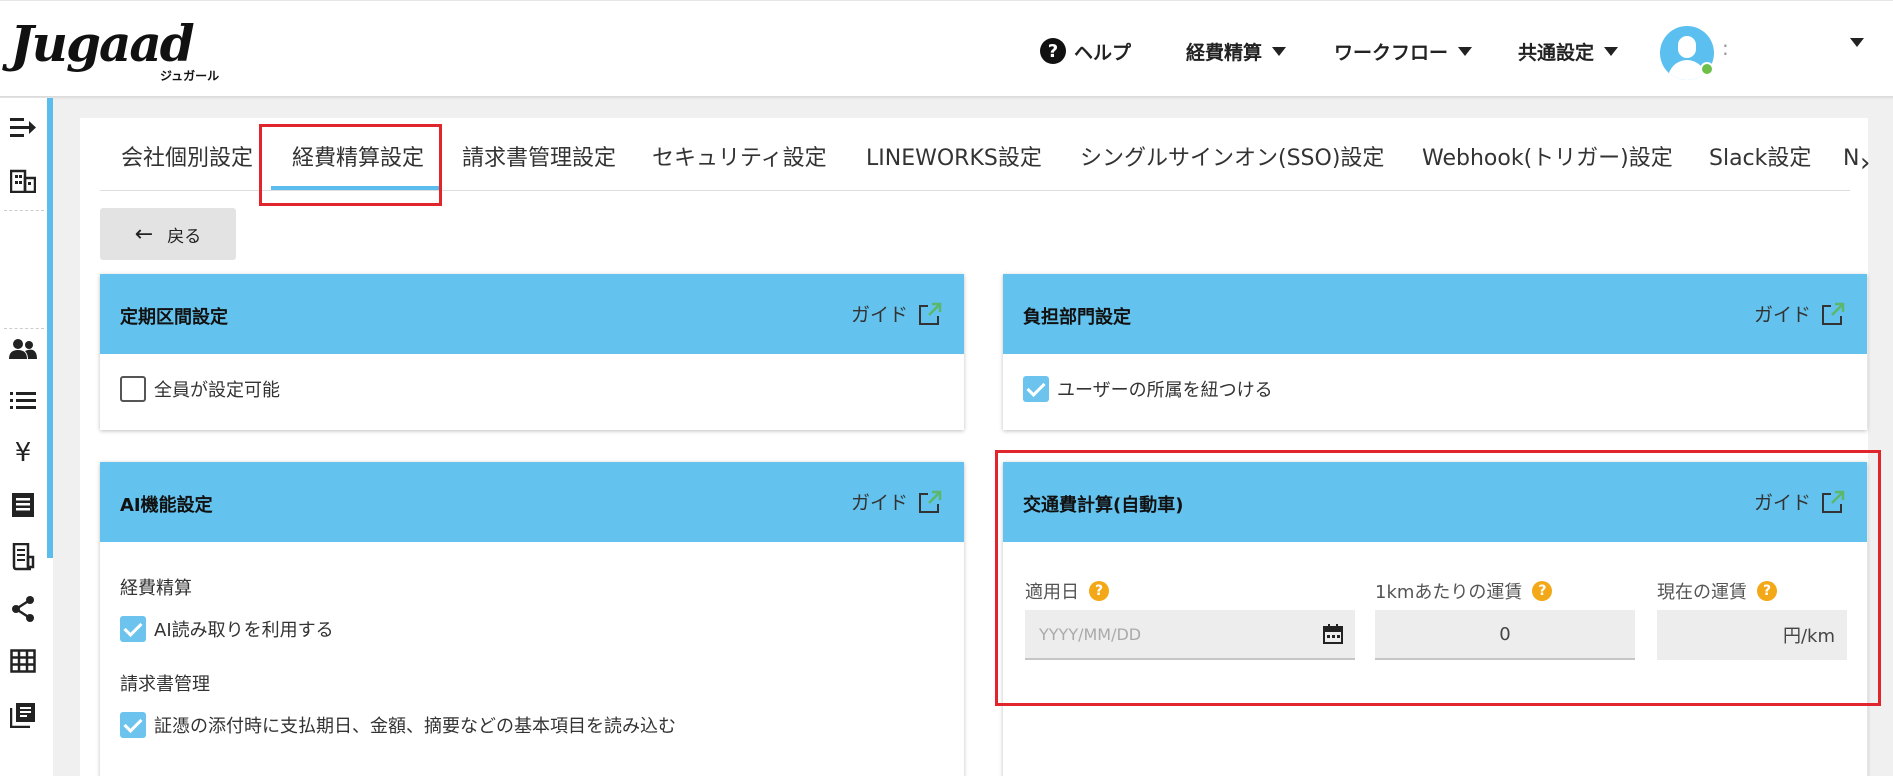  What do you see at coordinates (1232, 163) in the screenshot?
I see `tab-sso: シングルサインオン(SSO)設定` at bounding box center [1232, 163].